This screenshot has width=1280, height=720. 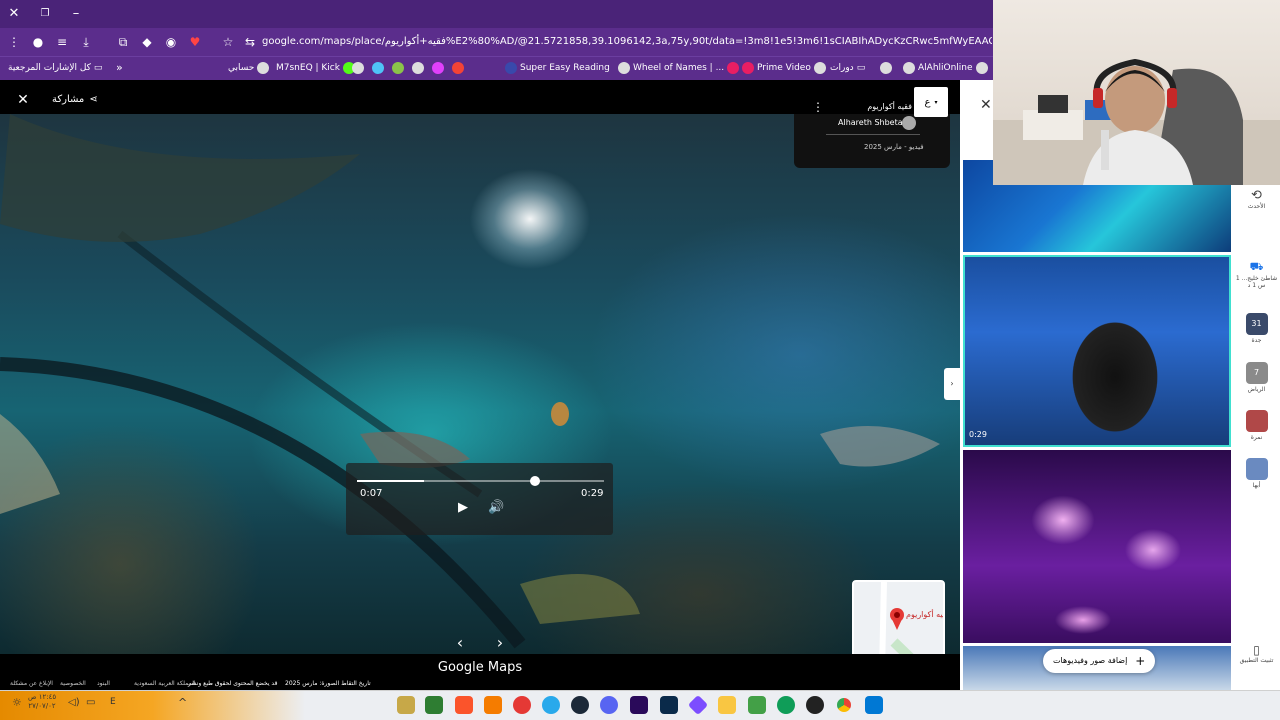 What do you see at coordinates (1256, 653) in the screenshot?
I see `rail-item-install-app: ▯ تثبيت التطبيق` at bounding box center [1256, 653].